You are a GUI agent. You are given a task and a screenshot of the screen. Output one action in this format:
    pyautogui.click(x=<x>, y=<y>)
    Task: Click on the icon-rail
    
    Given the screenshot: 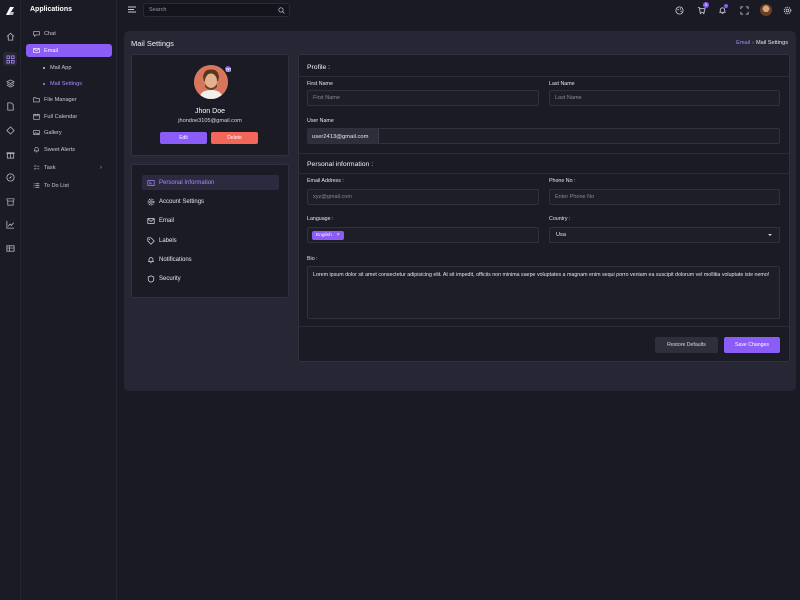 What is the action you would take?
    pyautogui.click(x=10, y=300)
    